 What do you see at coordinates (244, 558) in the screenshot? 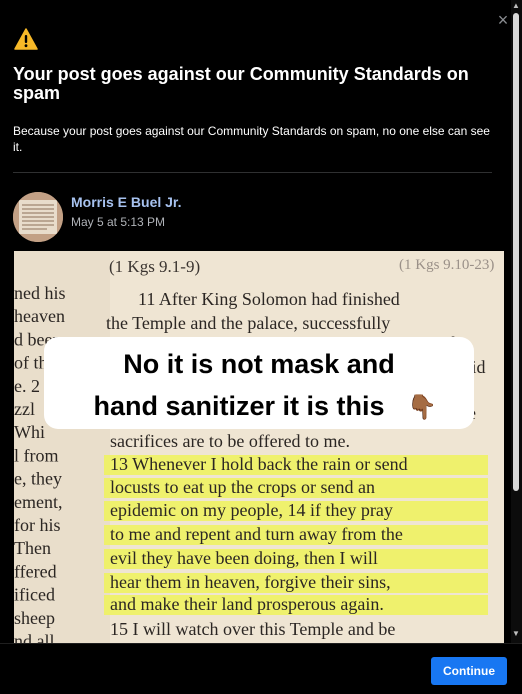
I see `right-column-line: evil they have been doing, then I will` at bounding box center [244, 558].